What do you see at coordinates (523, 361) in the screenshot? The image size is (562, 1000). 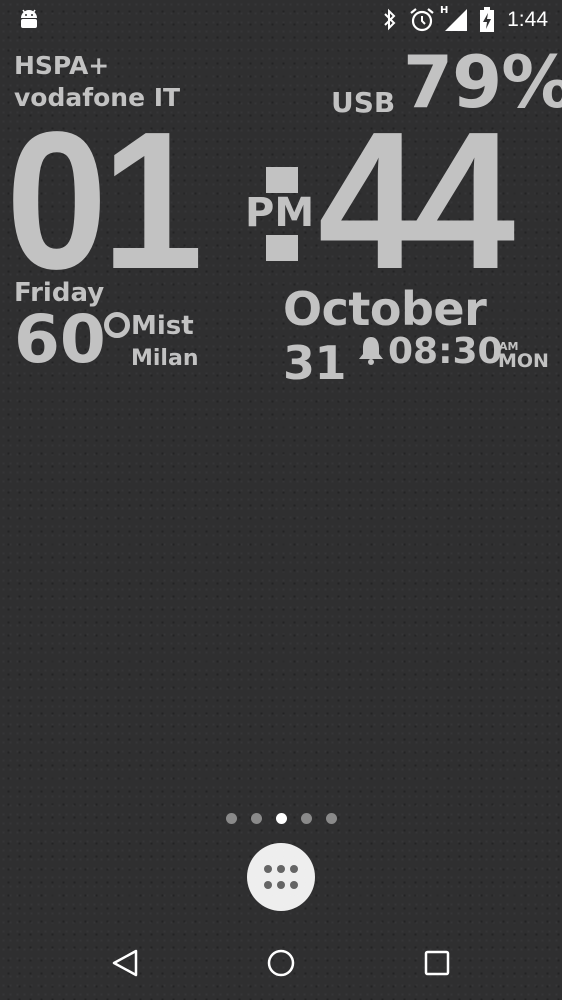 I see `alarm-day: MON` at bounding box center [523, 361].